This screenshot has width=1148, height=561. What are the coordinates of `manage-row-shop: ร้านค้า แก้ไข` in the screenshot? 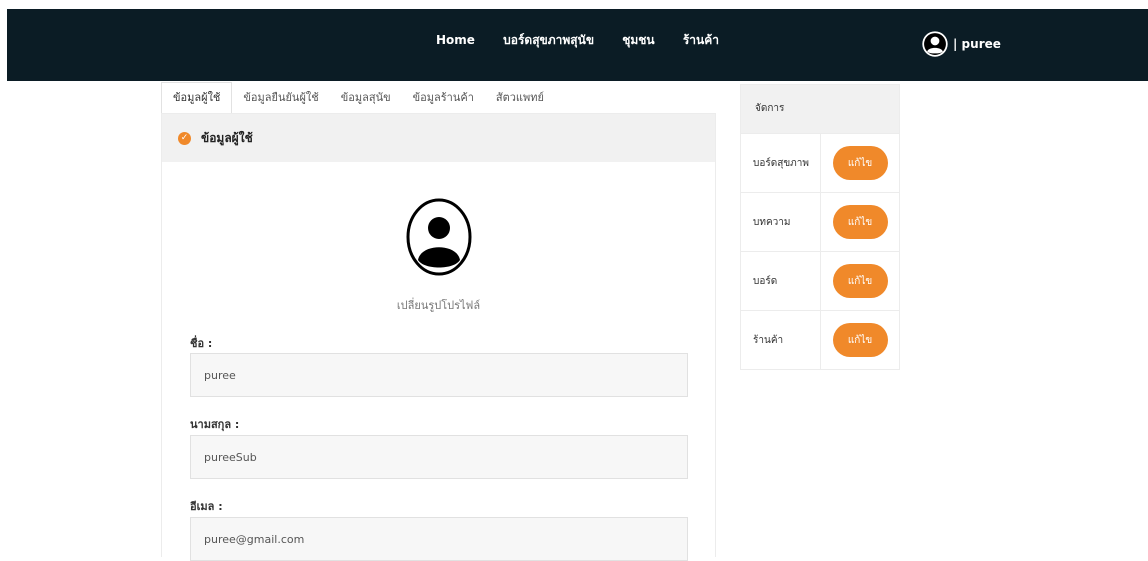 It's located at (820, 339).